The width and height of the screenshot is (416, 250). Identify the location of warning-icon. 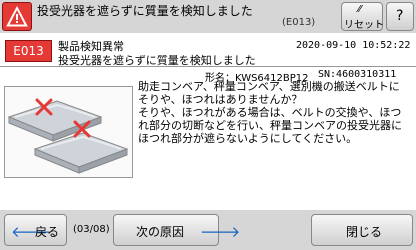
(17, 16).